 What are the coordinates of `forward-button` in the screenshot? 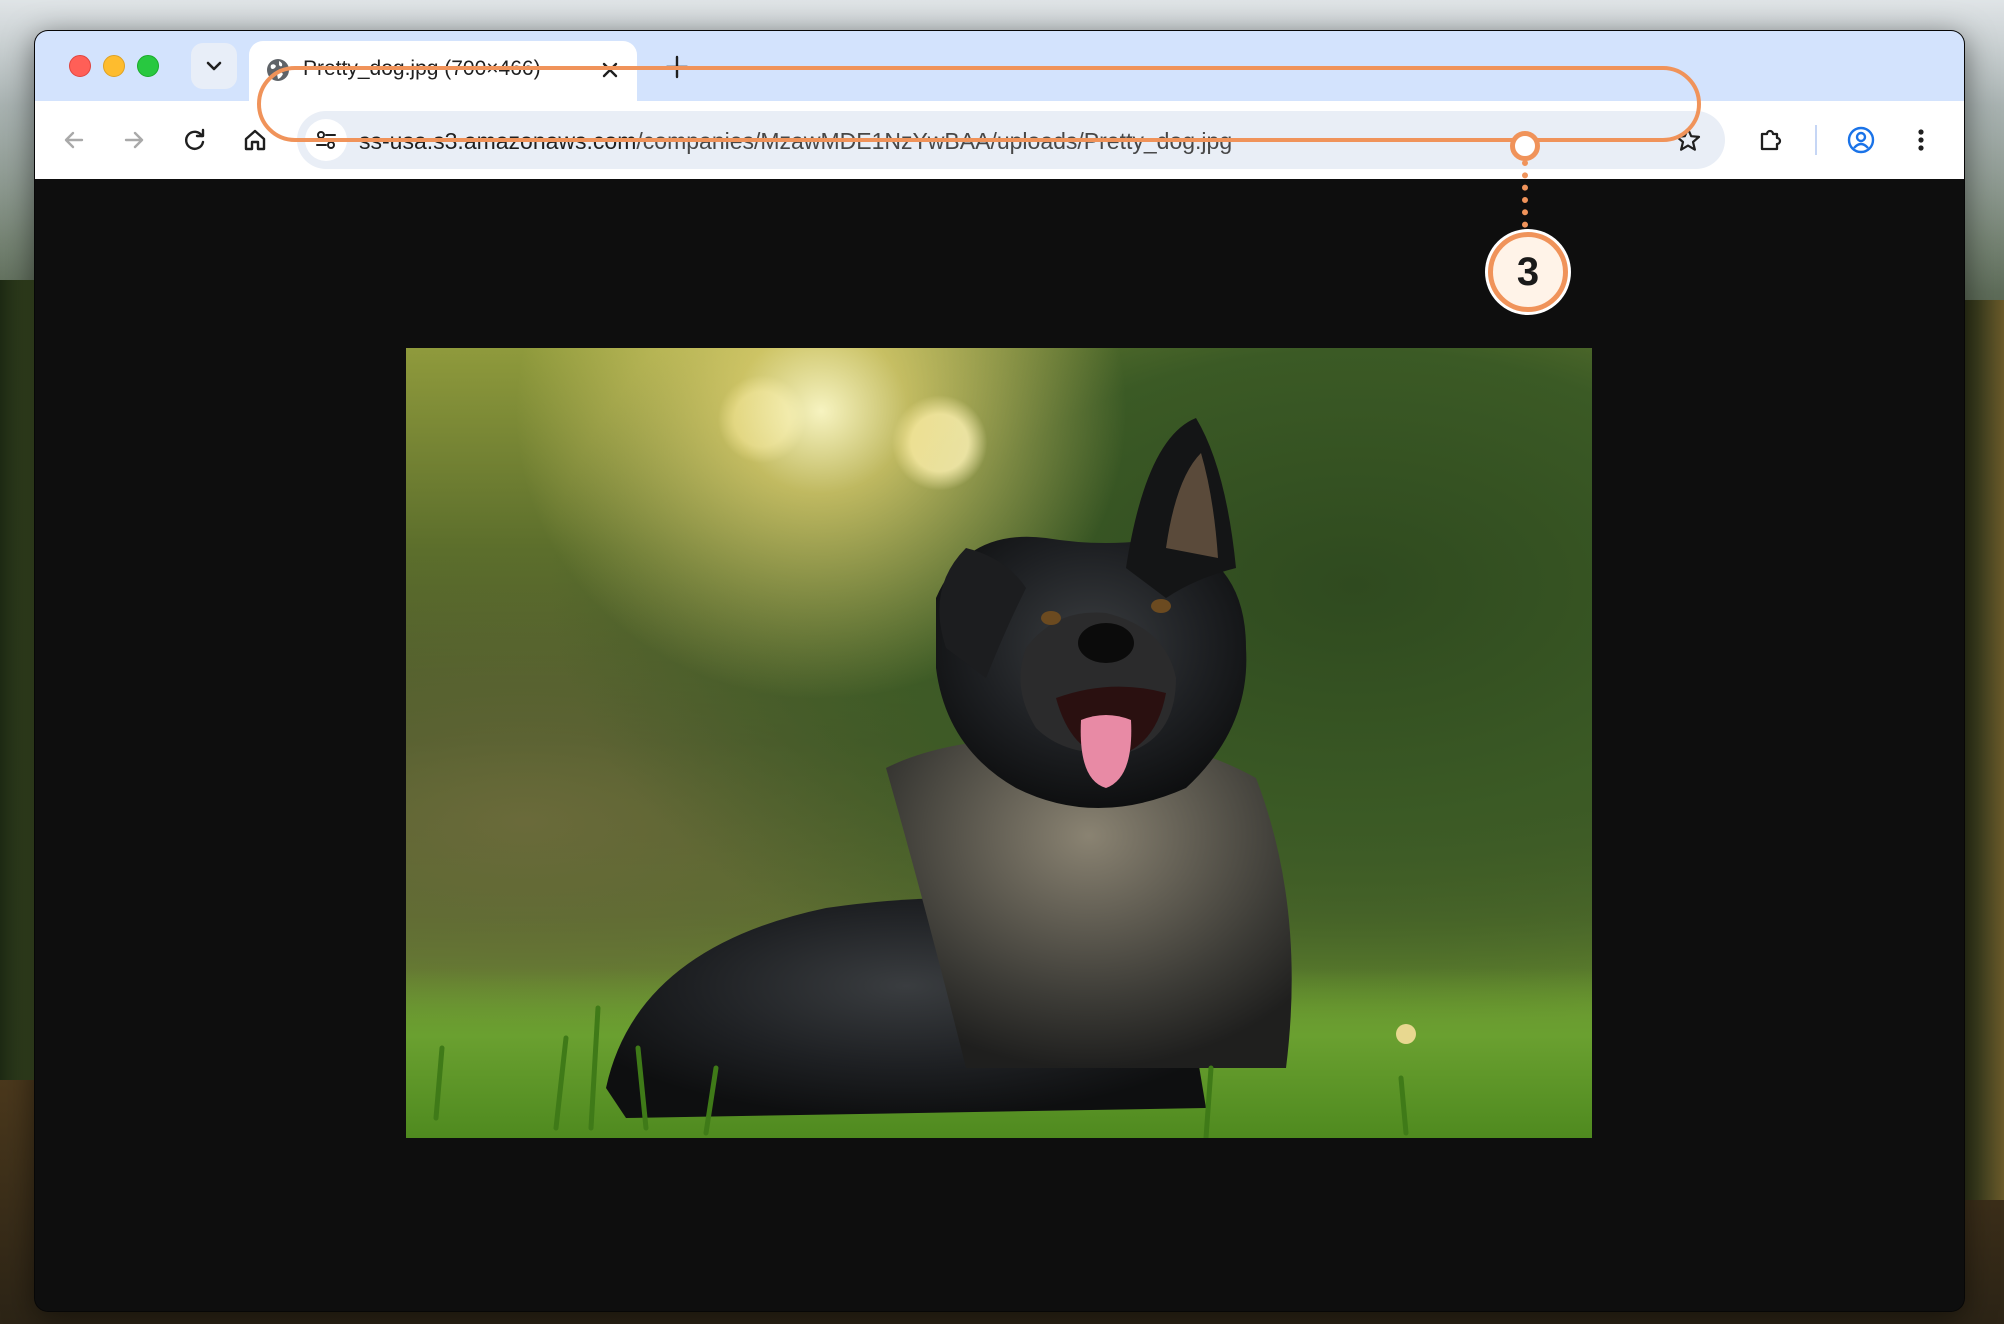 It's located at (134, 140).